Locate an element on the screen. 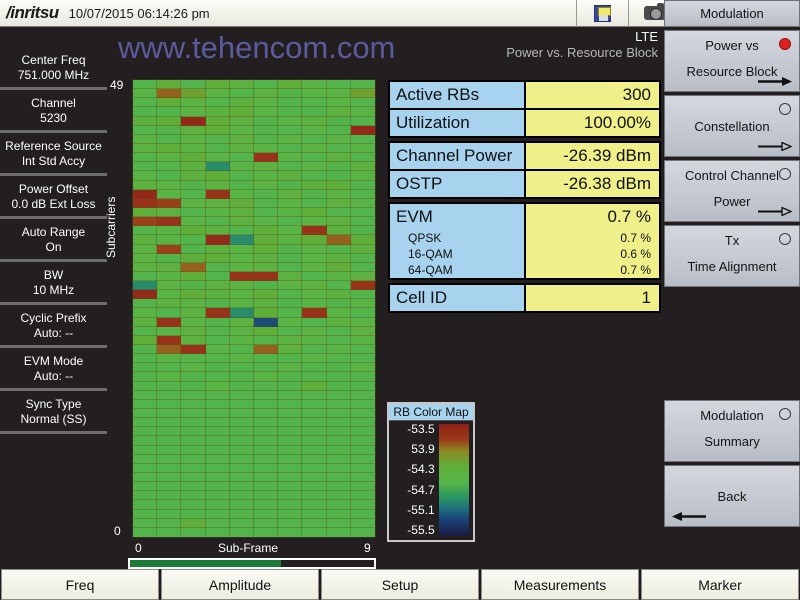 Image resolution: width=800 pixels, height=600 pixels. tab-freq: Freq is located at coordinates (80, 584).